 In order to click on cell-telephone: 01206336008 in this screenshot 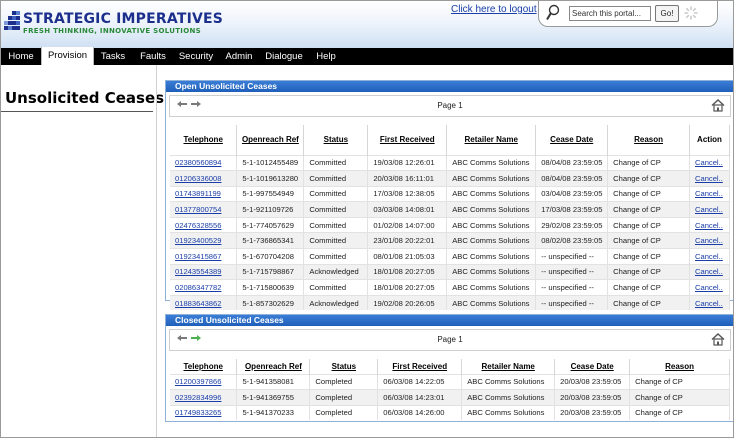, I will do `click(204, 178)`.